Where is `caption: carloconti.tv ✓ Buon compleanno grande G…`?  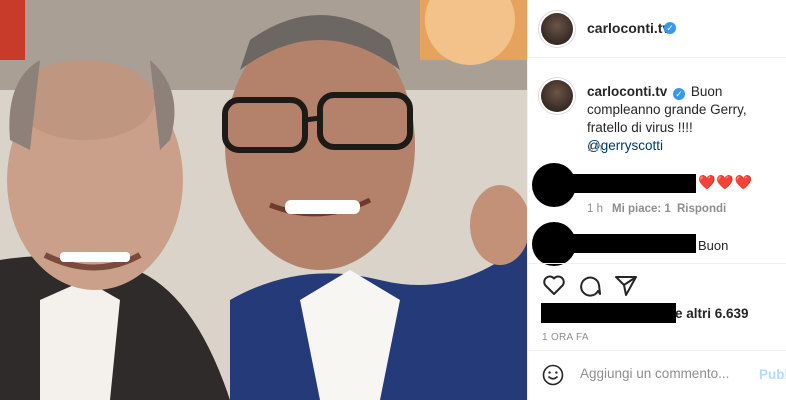 caption: carloconti.tv ✓ Buon compleanno grande G… is located at coordinates (682, 119).